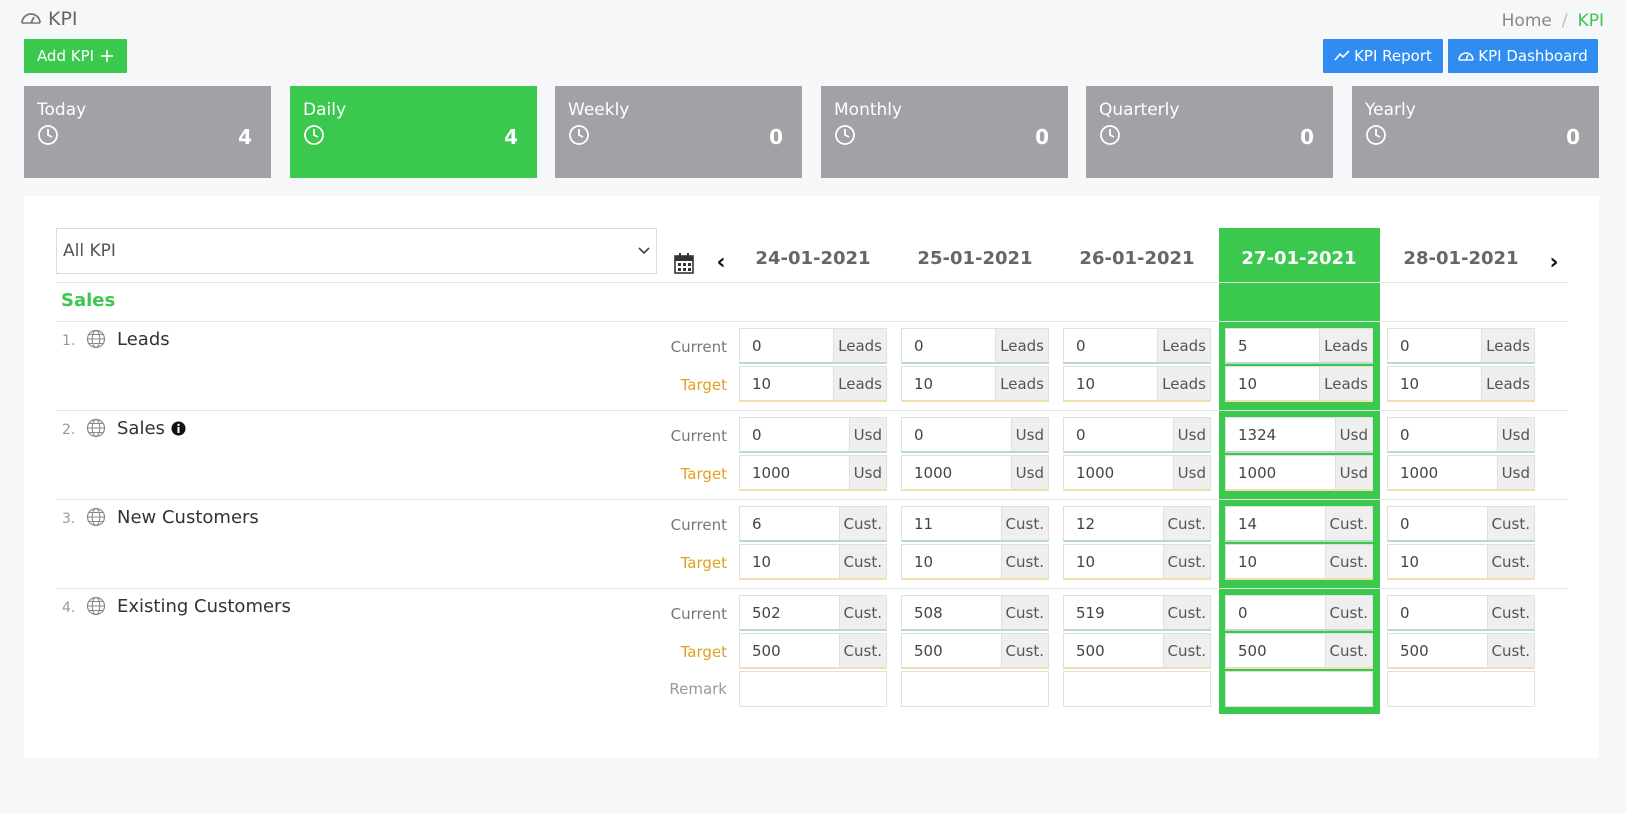 The height and width of the screenshot is (813, 1626). Describe the element at coordinates (721, 263) in the screenshot. I see `prev-dates-arrow-icon: ‹` at that location.